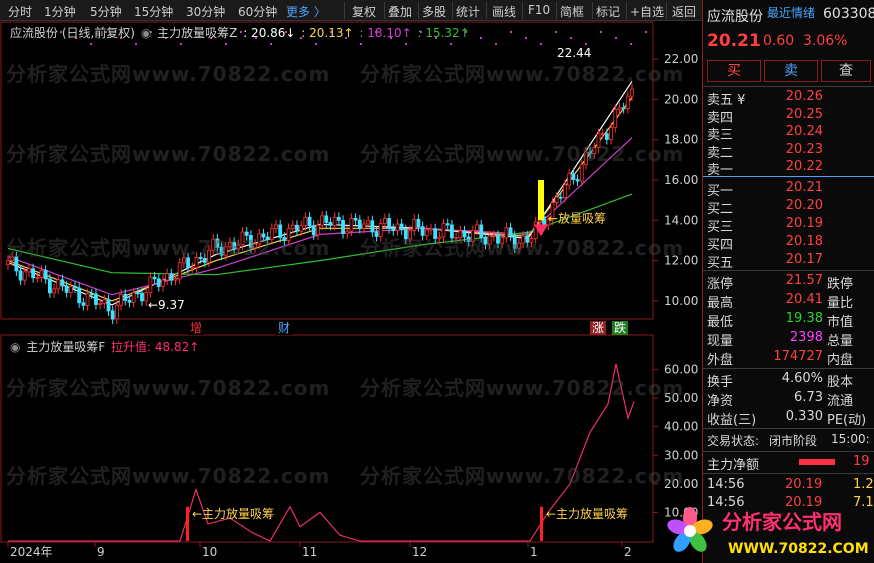  Describe the element at coordinates (840, 322) in the screenshot. I see `stat-label-2: 市值` at that location.